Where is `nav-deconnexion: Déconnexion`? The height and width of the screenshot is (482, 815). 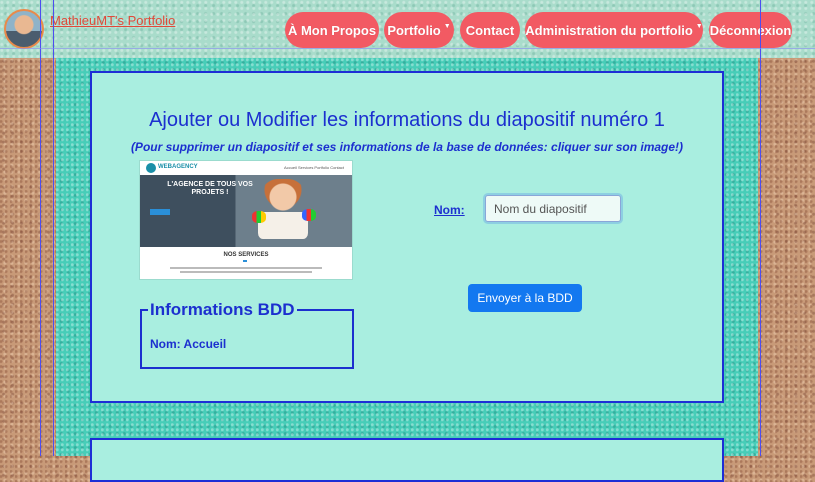
nav-deconnexion: Déconnexion is located at coordinates (750, 30).